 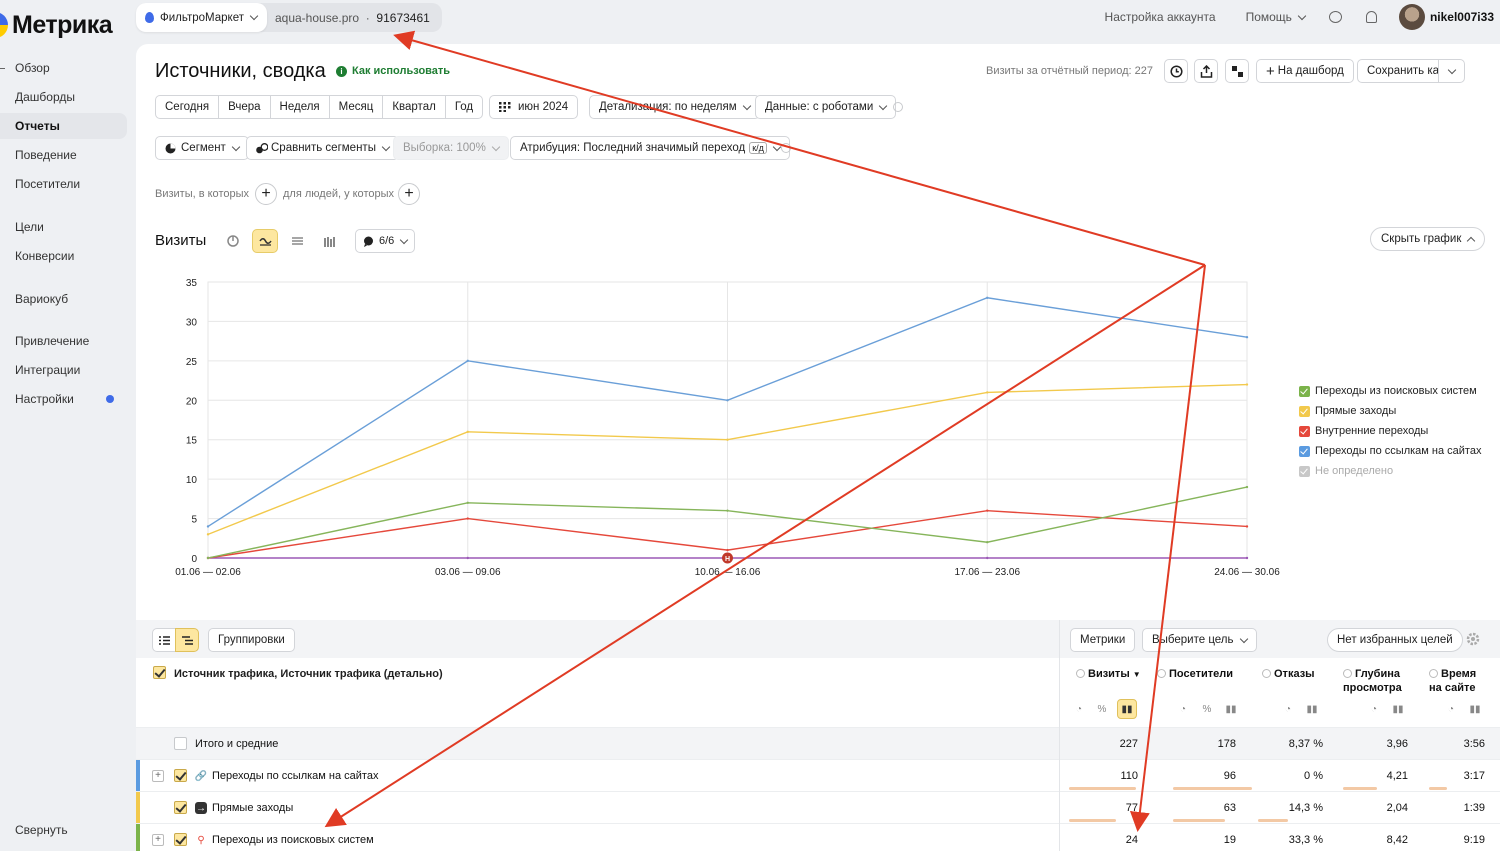 I want to click on legend-item: Не определено, so click(x=1390, y=471).